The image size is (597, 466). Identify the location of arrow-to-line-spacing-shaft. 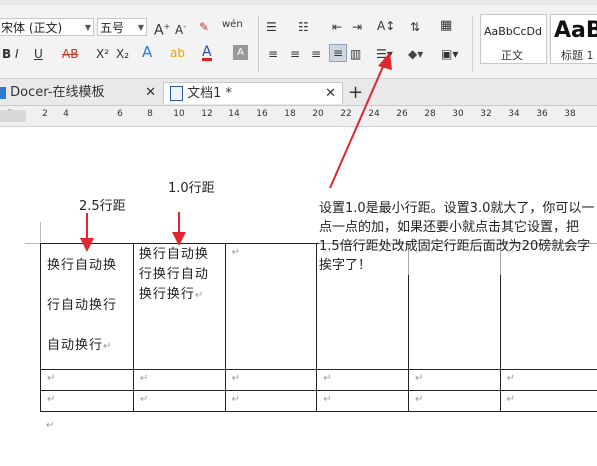
(357, 125).